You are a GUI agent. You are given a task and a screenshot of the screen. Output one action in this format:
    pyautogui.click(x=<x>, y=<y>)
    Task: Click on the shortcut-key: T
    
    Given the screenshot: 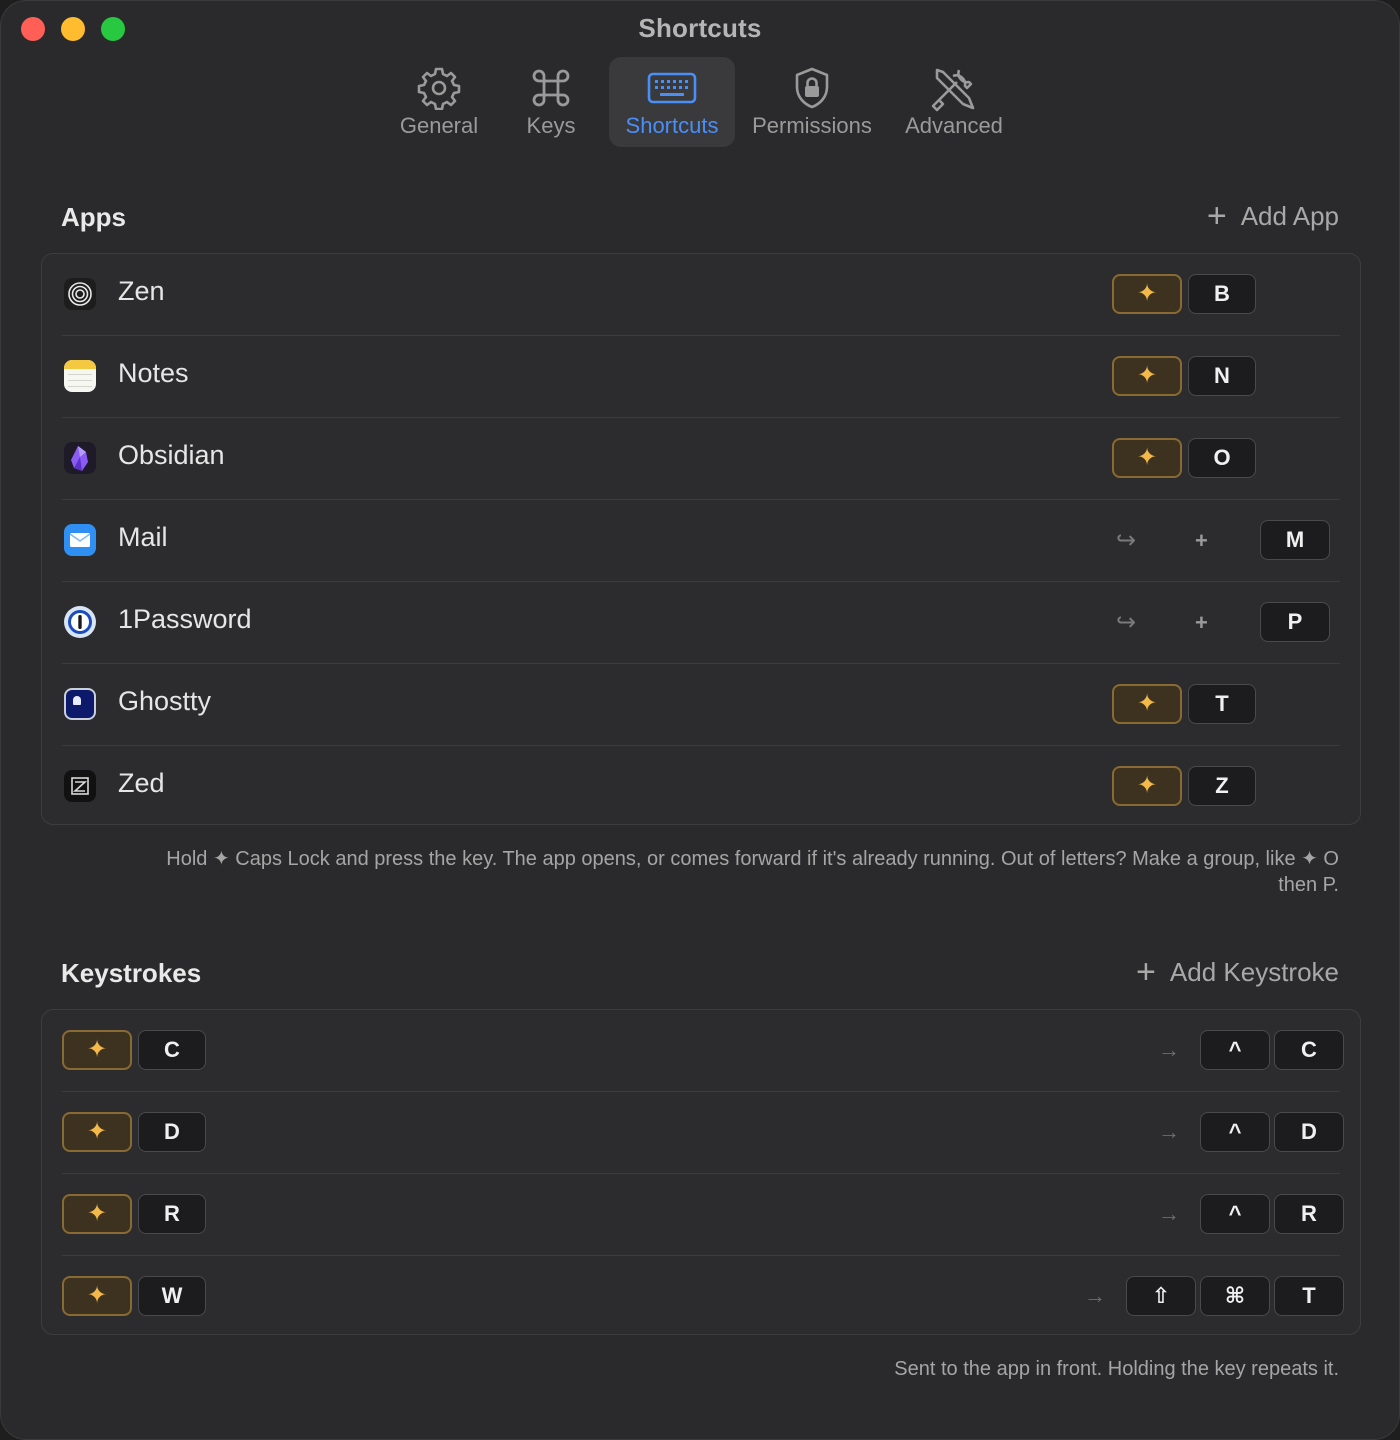 What is the action you would take?
    pyautogui.click(x=1222, y=704)
    